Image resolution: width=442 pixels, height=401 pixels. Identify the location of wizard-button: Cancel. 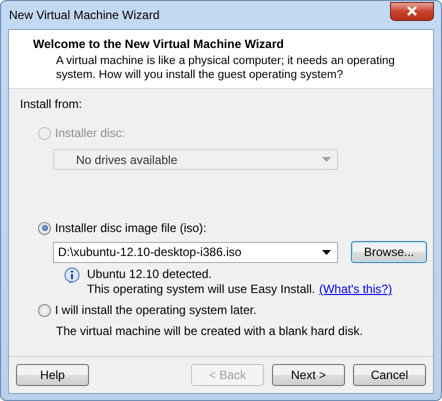
(389, 375).